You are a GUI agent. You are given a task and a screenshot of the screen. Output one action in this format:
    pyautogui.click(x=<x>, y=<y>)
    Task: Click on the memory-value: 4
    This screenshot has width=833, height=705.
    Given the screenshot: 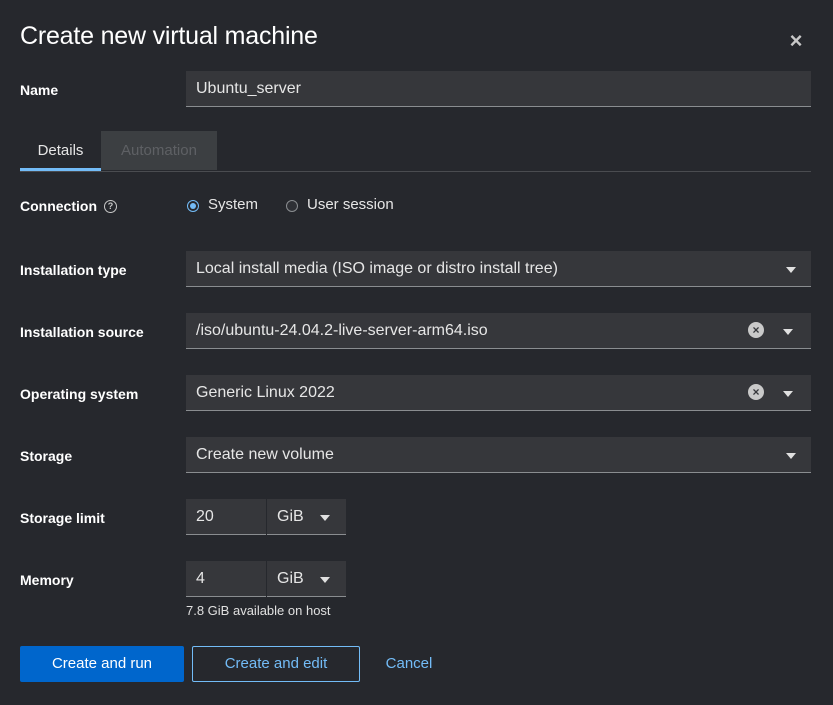 What is the action you would take?
    pyautogui.click(x=200, y=578)
    